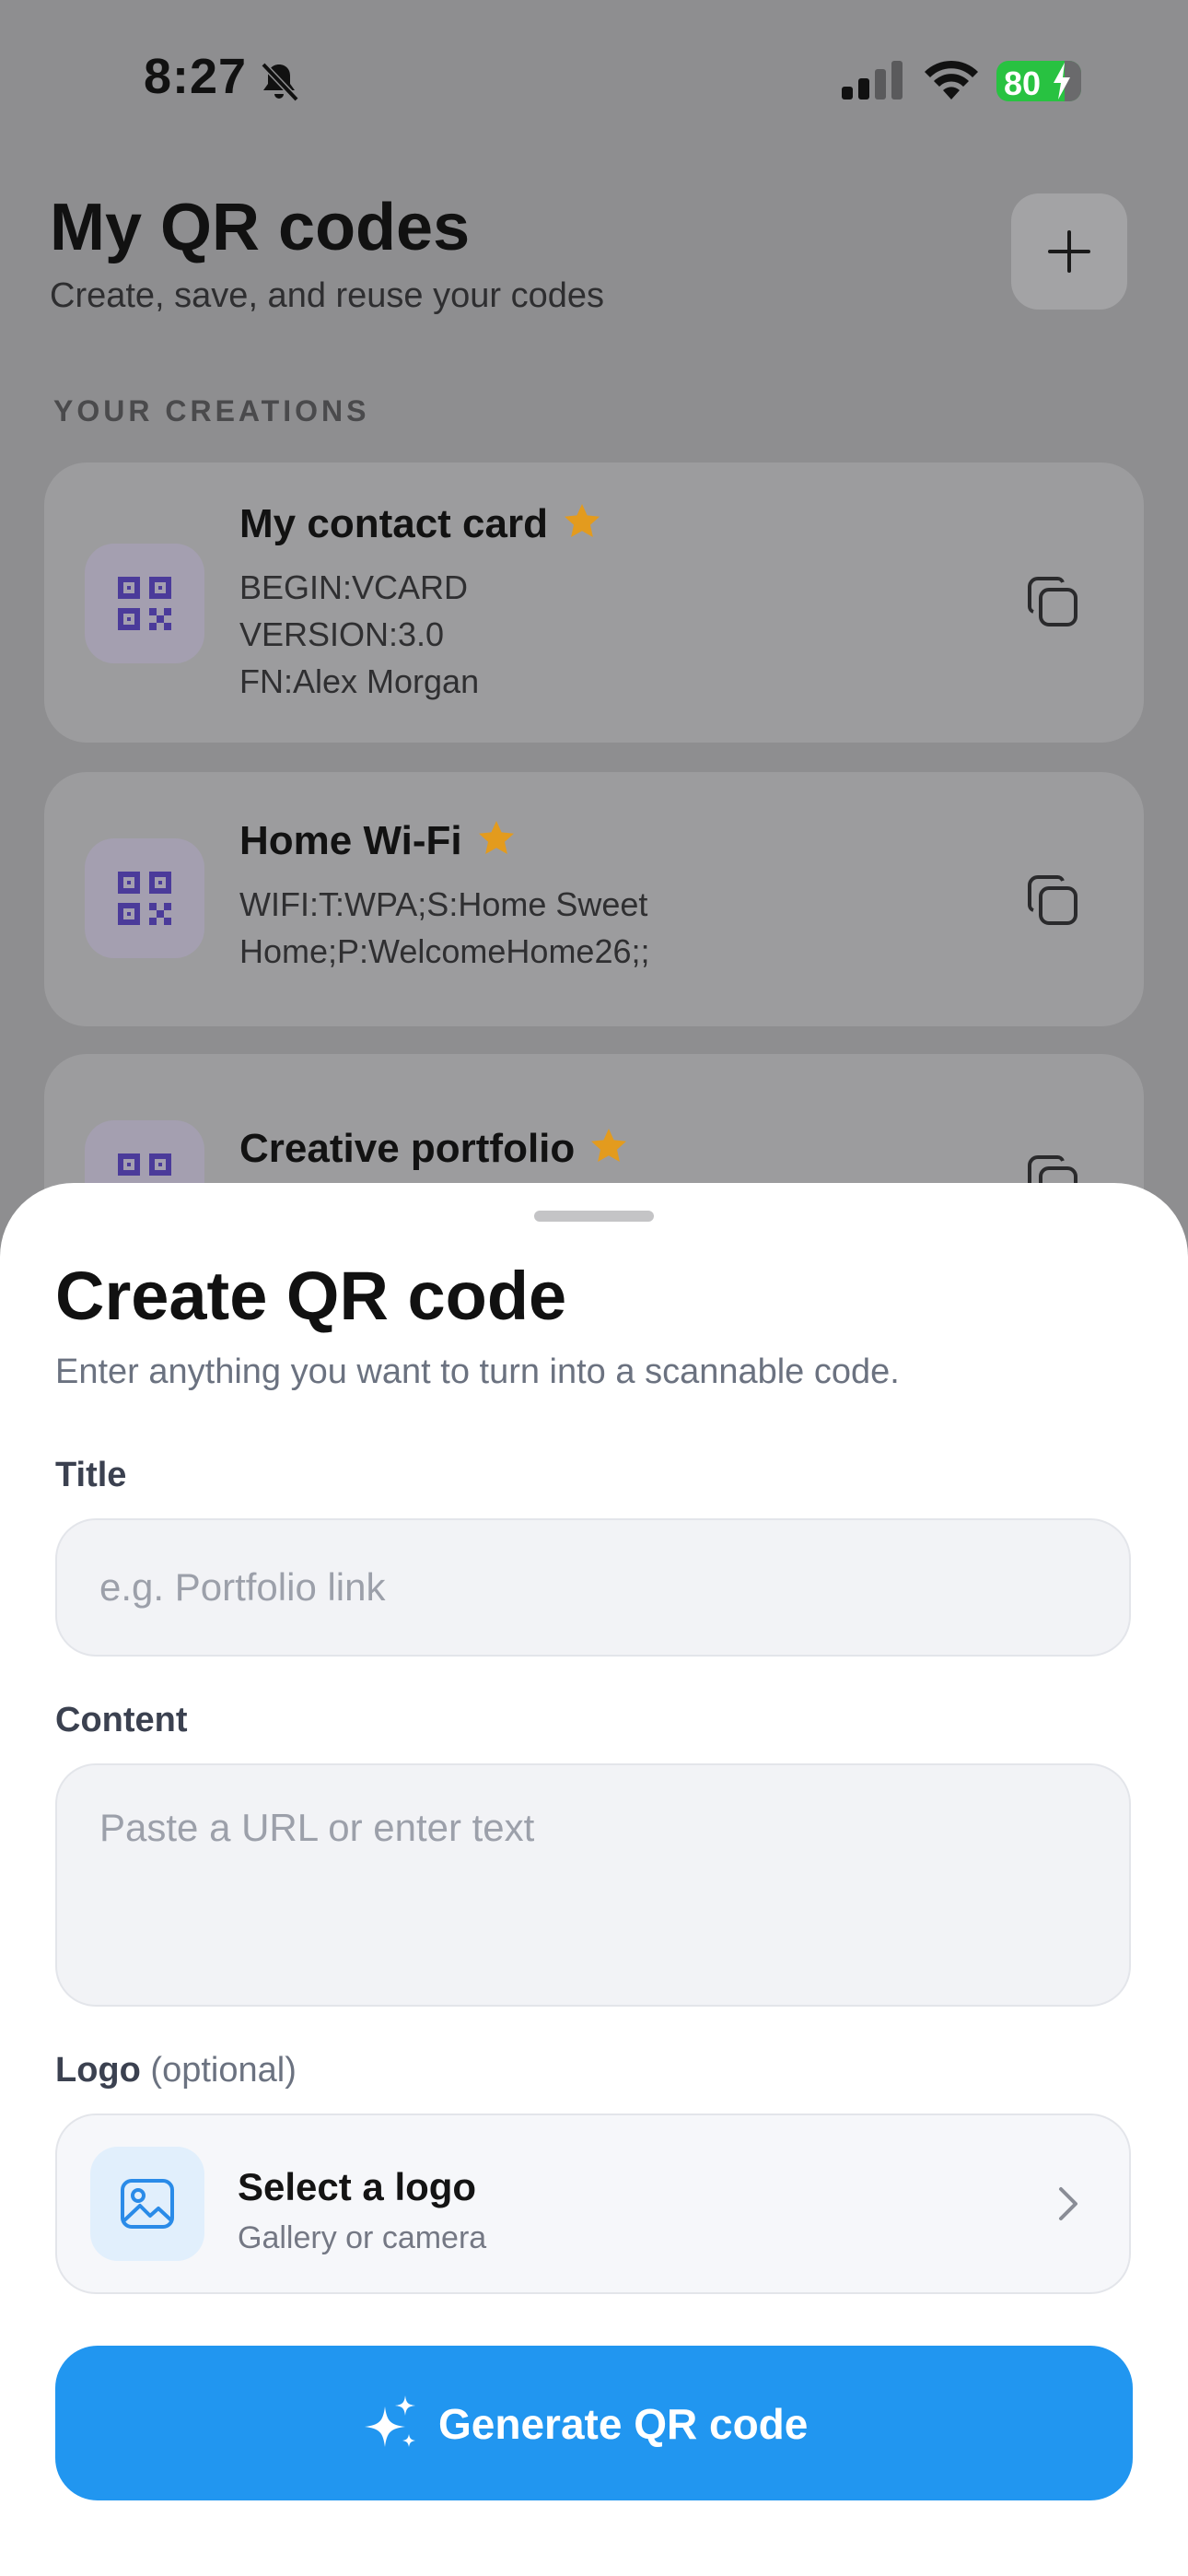  What do you see at coordinates (327, 295) in the screenshot?
I see `page-subtitle: Create, save, and reuse your codes` at bounding box center [327, 295].